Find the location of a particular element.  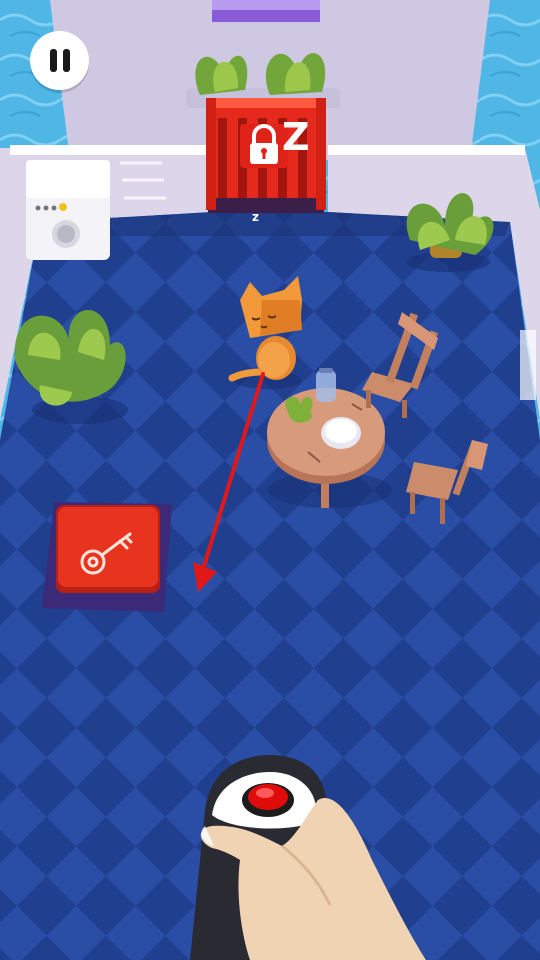

padlock-icon is located at coordinates (264, 146).